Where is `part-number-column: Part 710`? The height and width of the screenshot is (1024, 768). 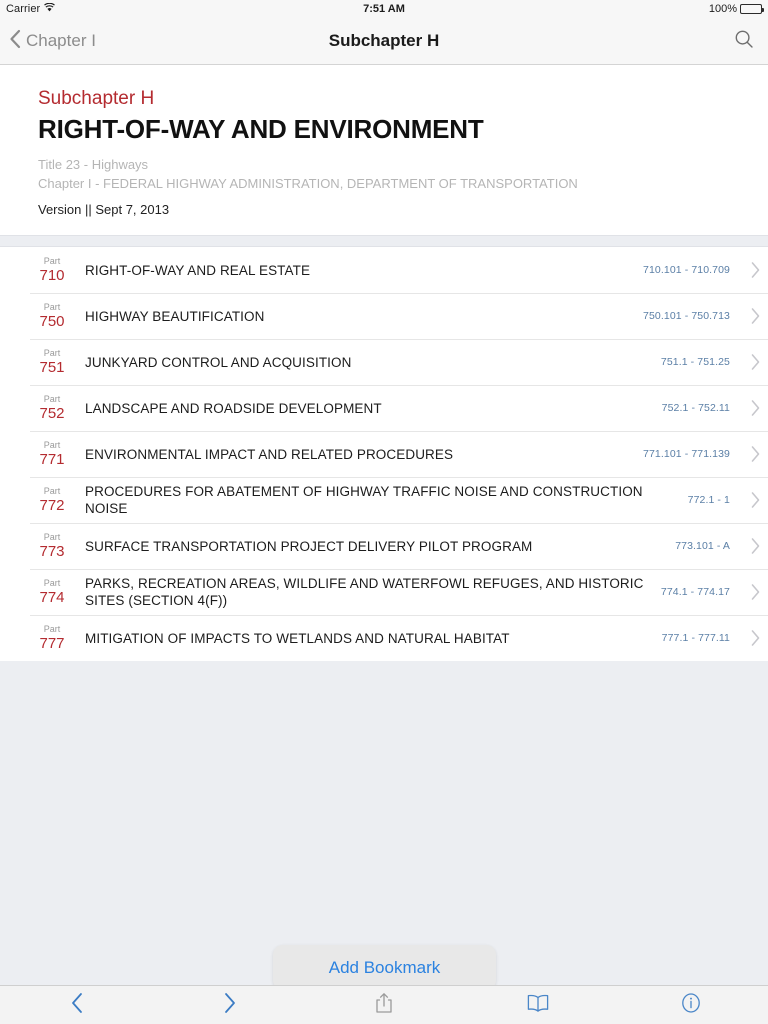
part-number-column: Part 710 is located at coordinates (52, 270).